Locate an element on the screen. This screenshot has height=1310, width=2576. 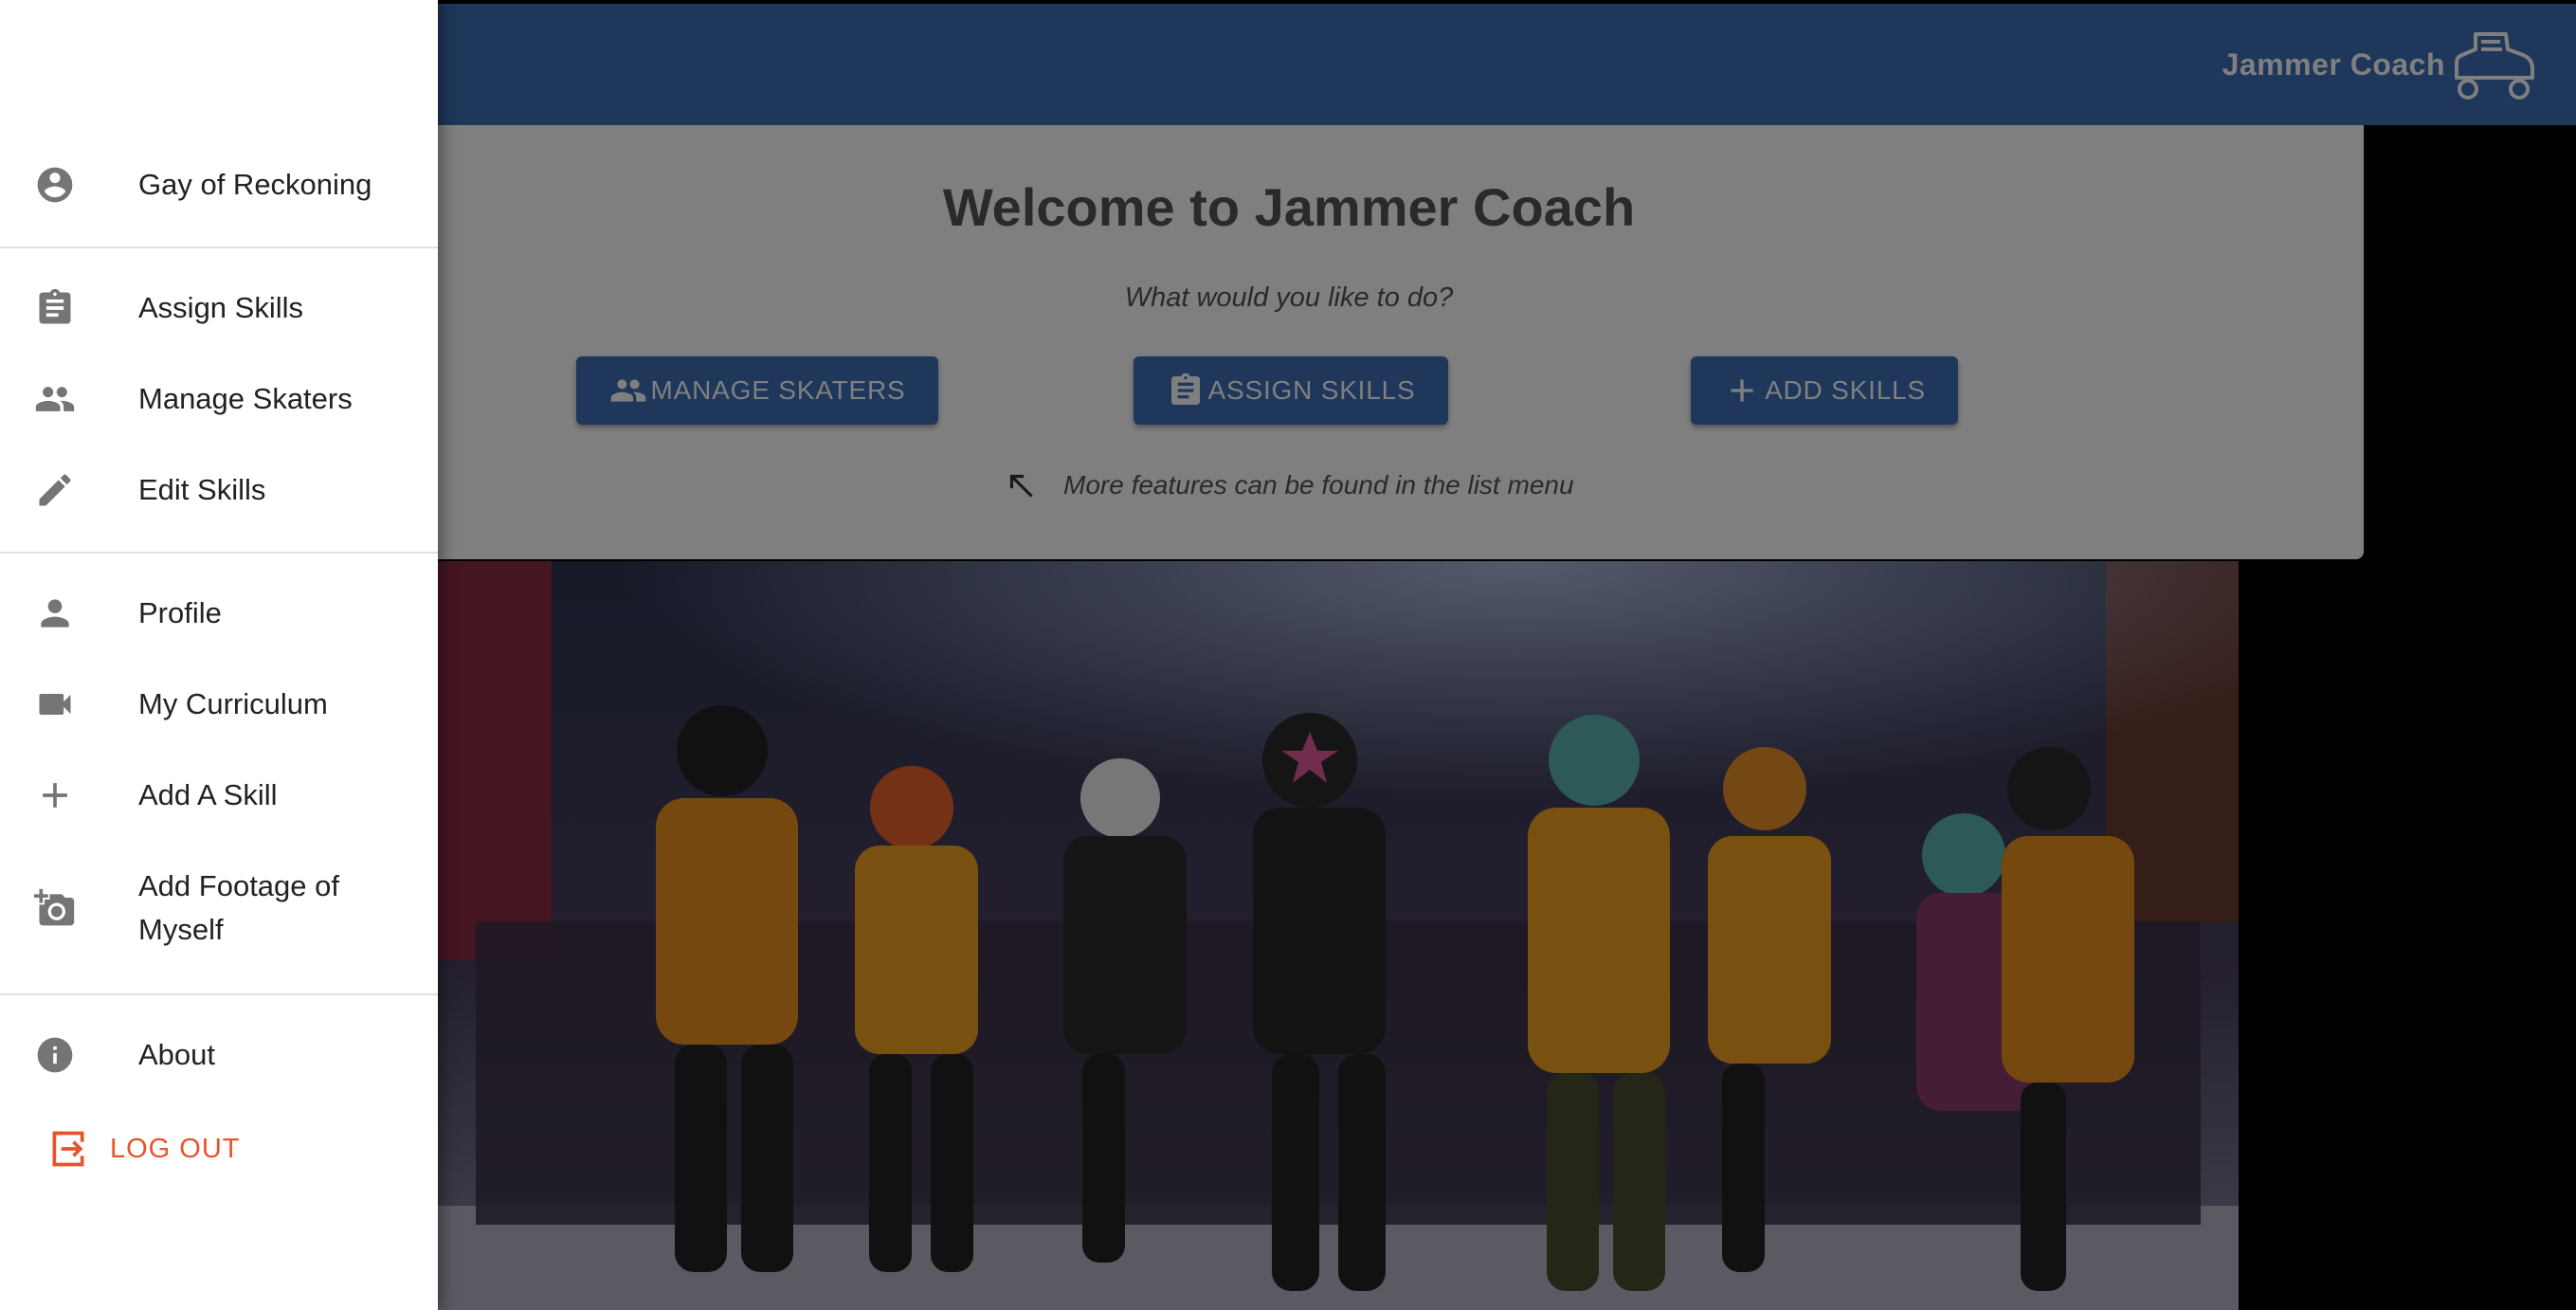
drawer-item-assign-skills: Assign Skills is located at coordinates (219, 308).